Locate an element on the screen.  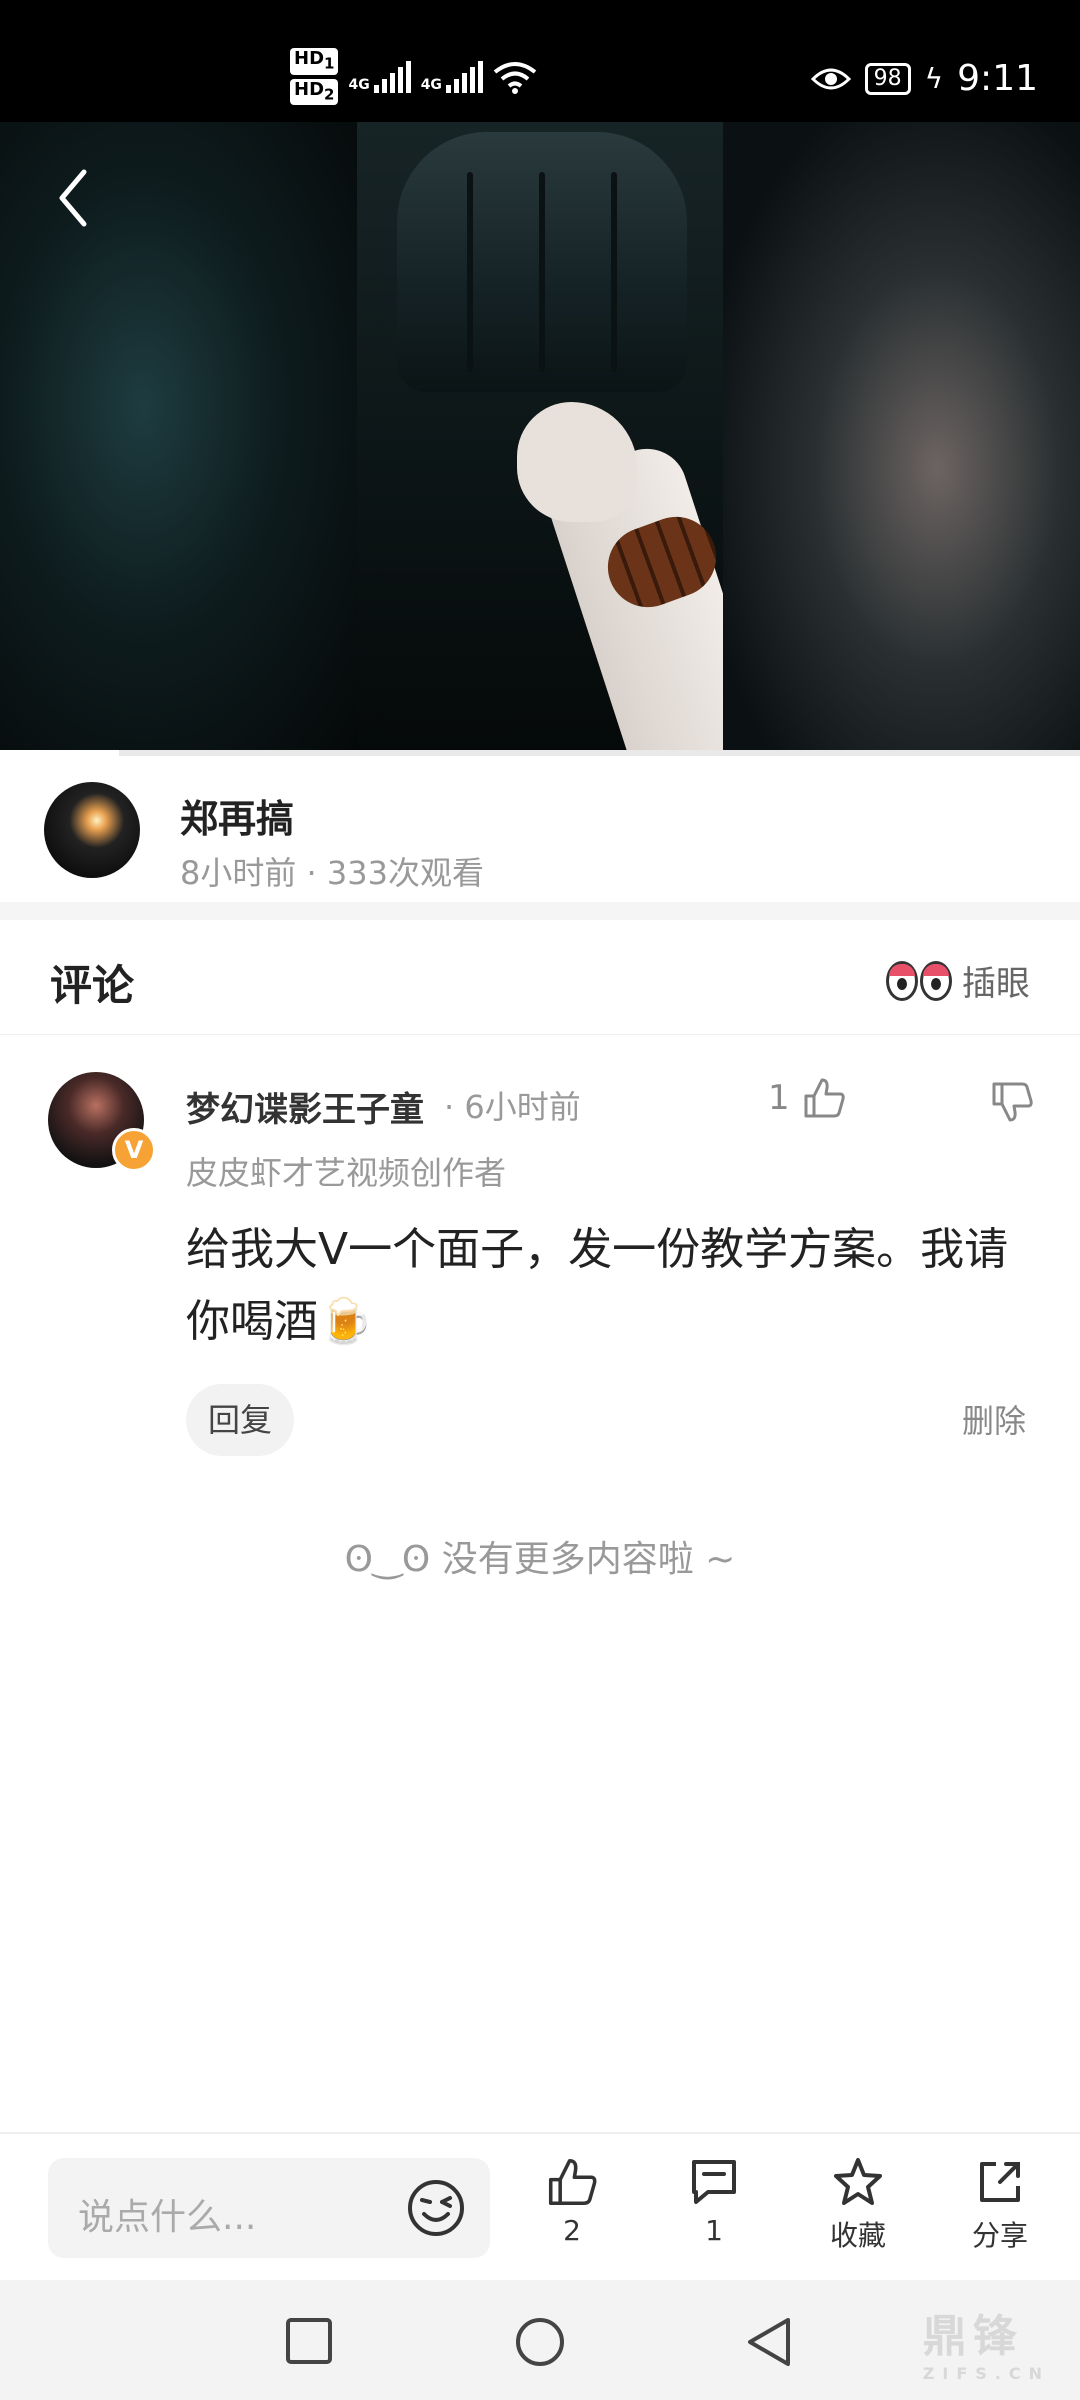
comment-time: · 6小时前 is located at coordinates (512, 1107).